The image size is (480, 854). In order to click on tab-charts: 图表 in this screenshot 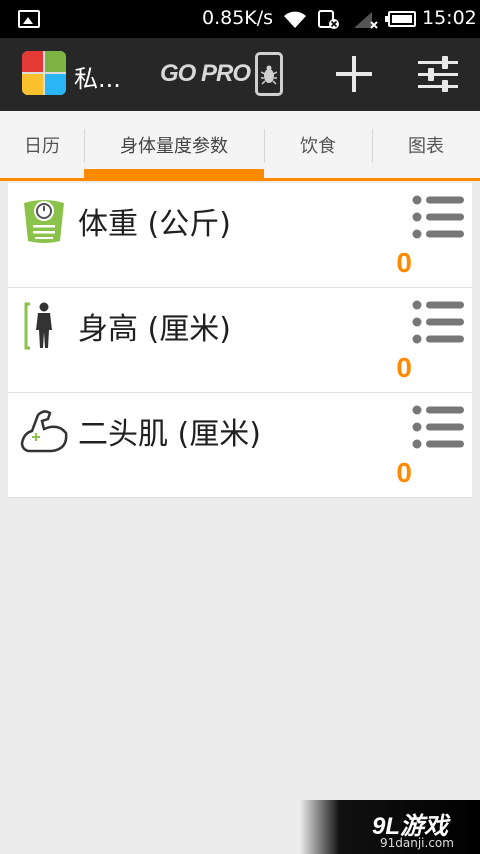, I will do `click(426, 144)`.